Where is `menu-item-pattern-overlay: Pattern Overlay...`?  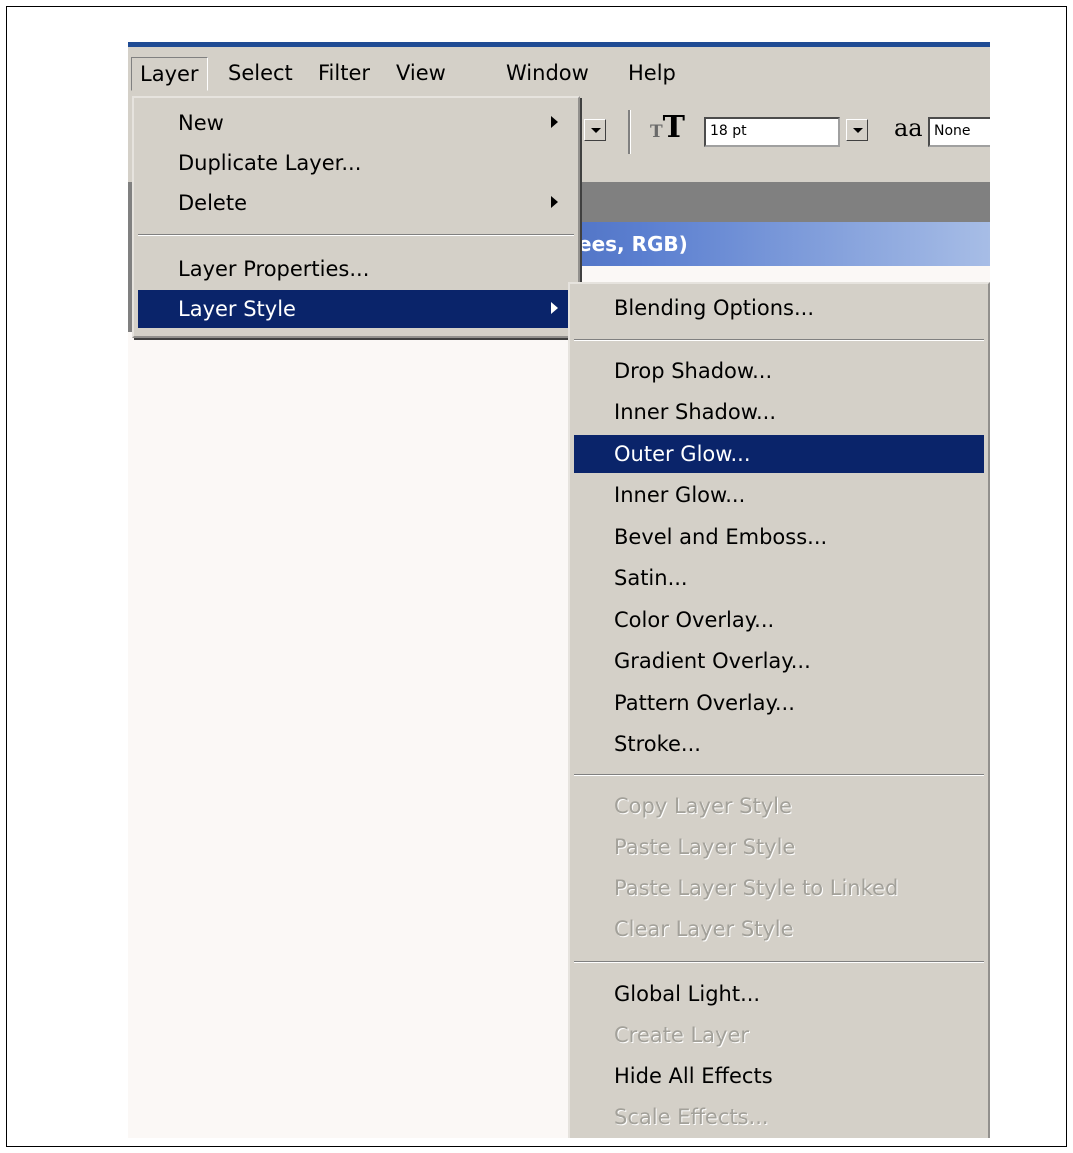 menu-item-pattern-overlay: Pattern Overlay... is located at coordinates (779, 703).